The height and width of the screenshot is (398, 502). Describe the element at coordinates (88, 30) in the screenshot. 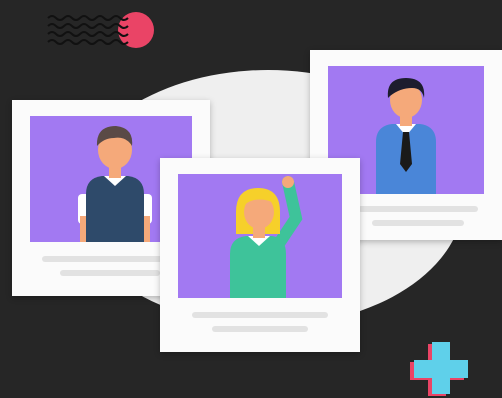

I see `wavy-lines-icon` at that location.